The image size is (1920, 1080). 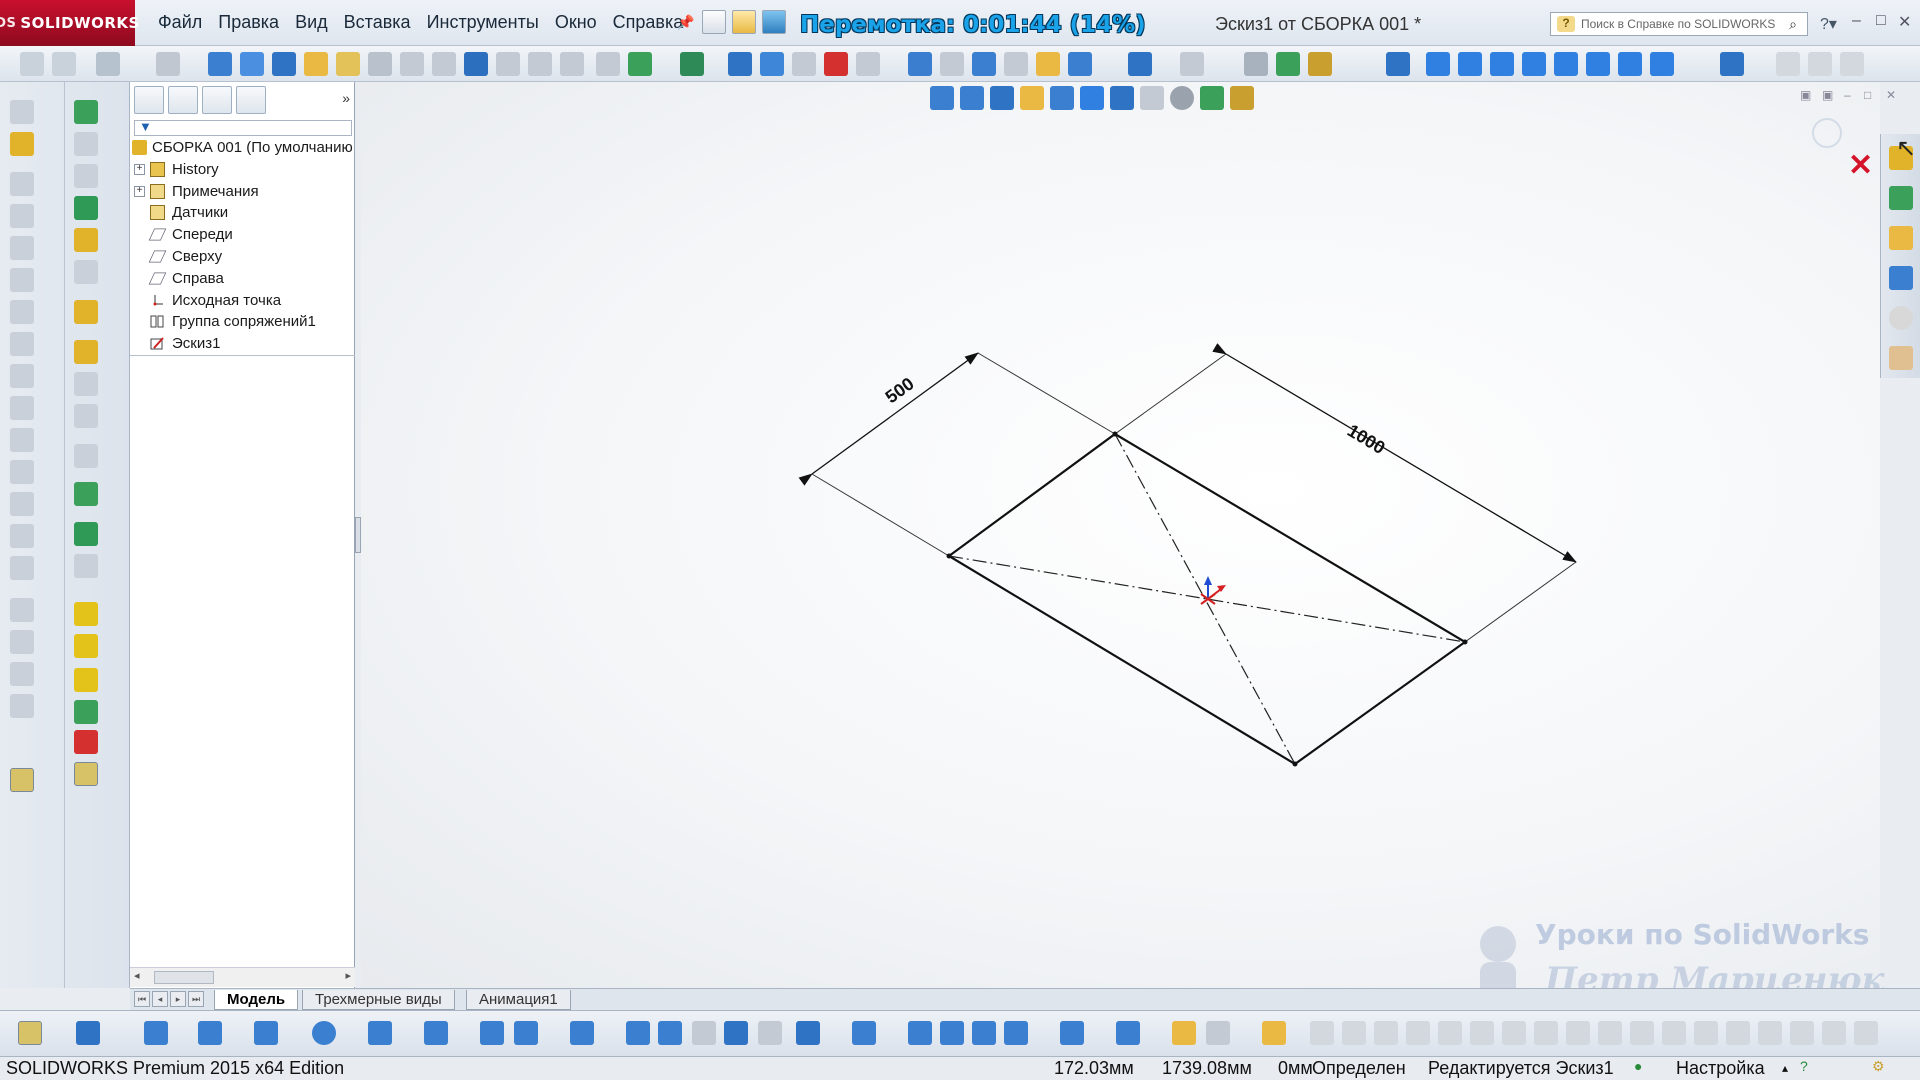 What do you see at coordinates (242, 149) in the screenshot?
I see `tree-root: СБОРКА 001 (По умолчанию` at bounding box center [242, 149].